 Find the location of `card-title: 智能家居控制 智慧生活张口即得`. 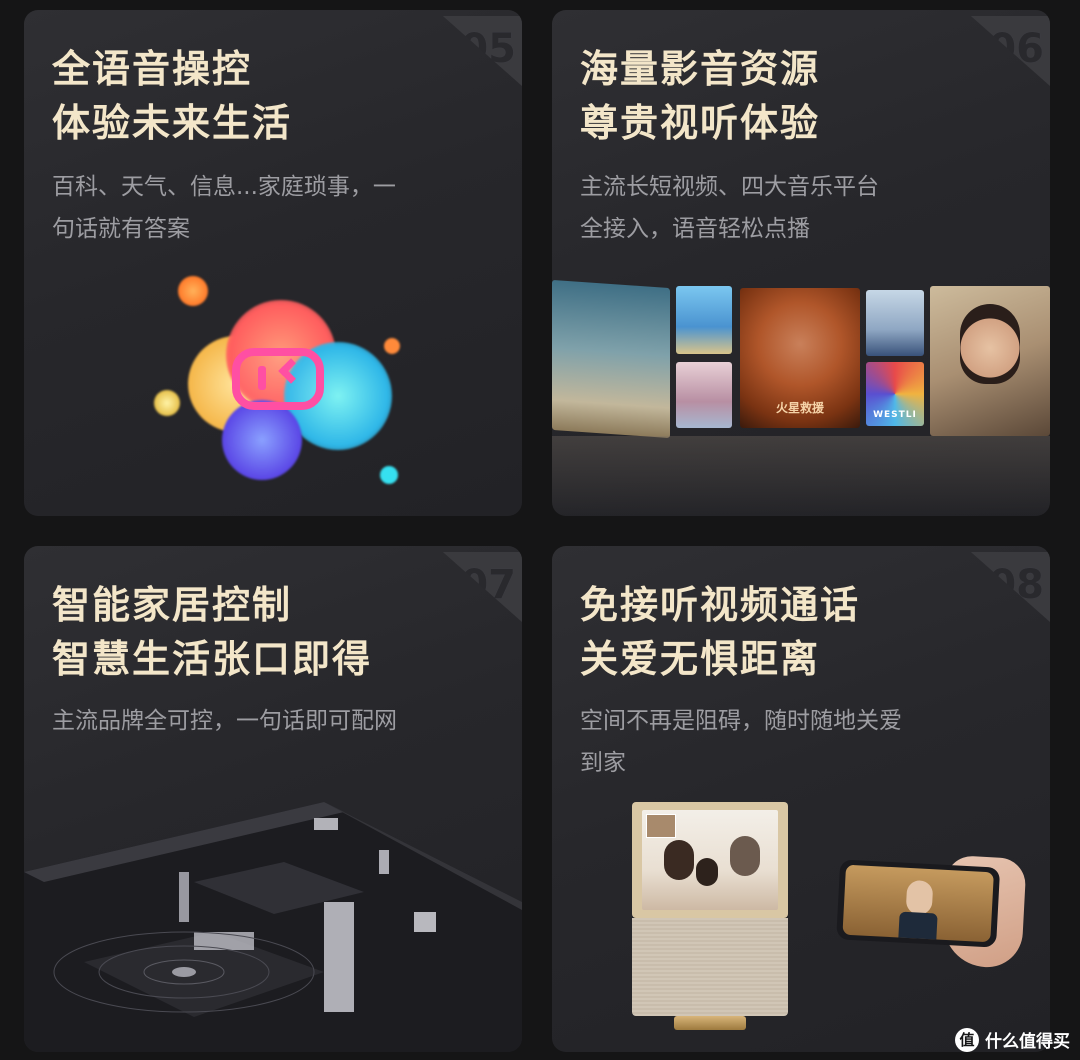

card-title: 智能家居控制 智慧生活张口即得 is located at coordinates (212, 632).